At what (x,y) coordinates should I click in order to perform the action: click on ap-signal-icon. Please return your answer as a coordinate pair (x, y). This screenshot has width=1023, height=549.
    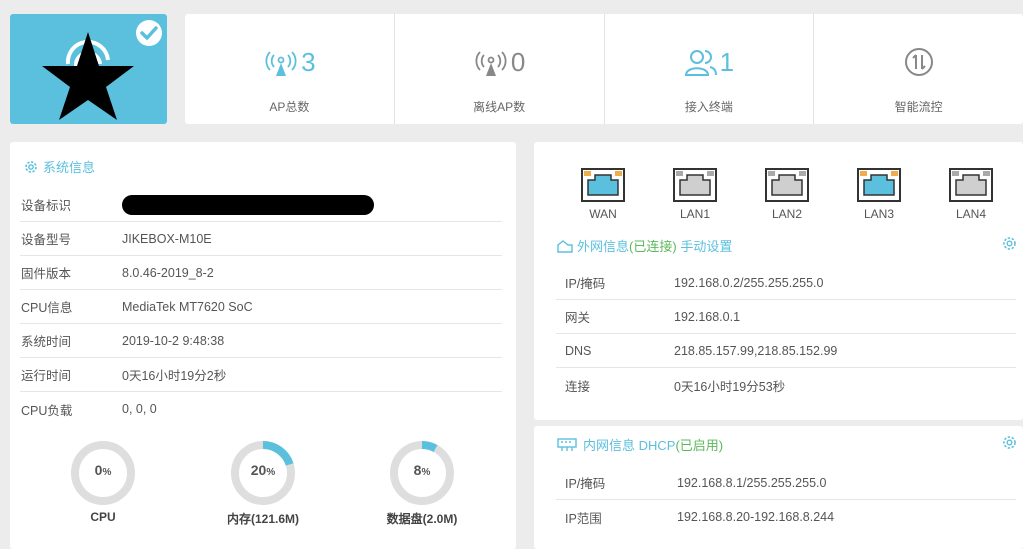
    Looking at the image, I should click on (281, 63).